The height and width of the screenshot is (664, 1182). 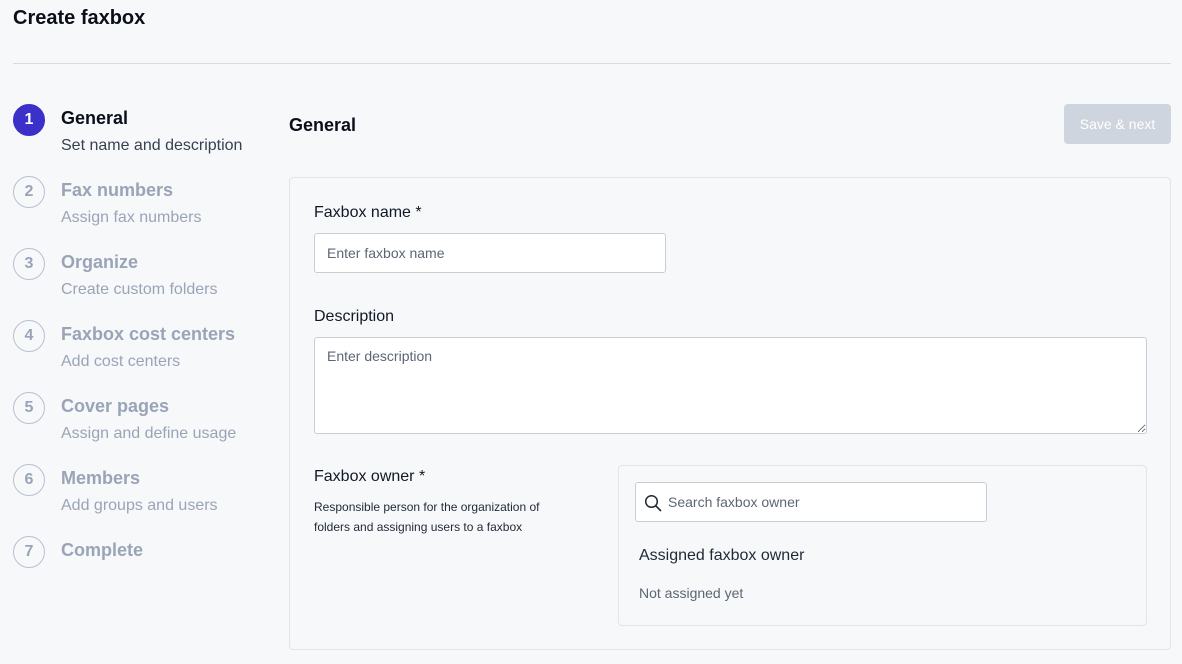 I want to click on header-divider, so click(x=592, y=63).